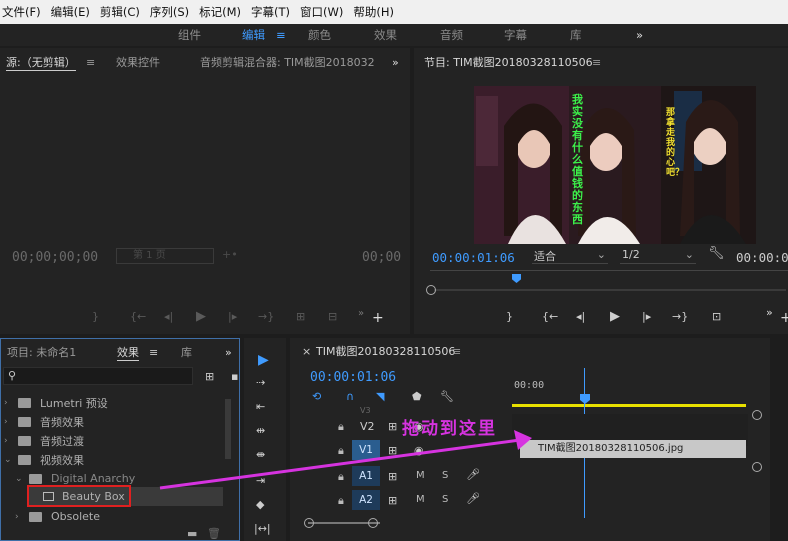  Describe the element at coordinates (345, 460) in the screenshot. I see `annotation-arrow` at that location.